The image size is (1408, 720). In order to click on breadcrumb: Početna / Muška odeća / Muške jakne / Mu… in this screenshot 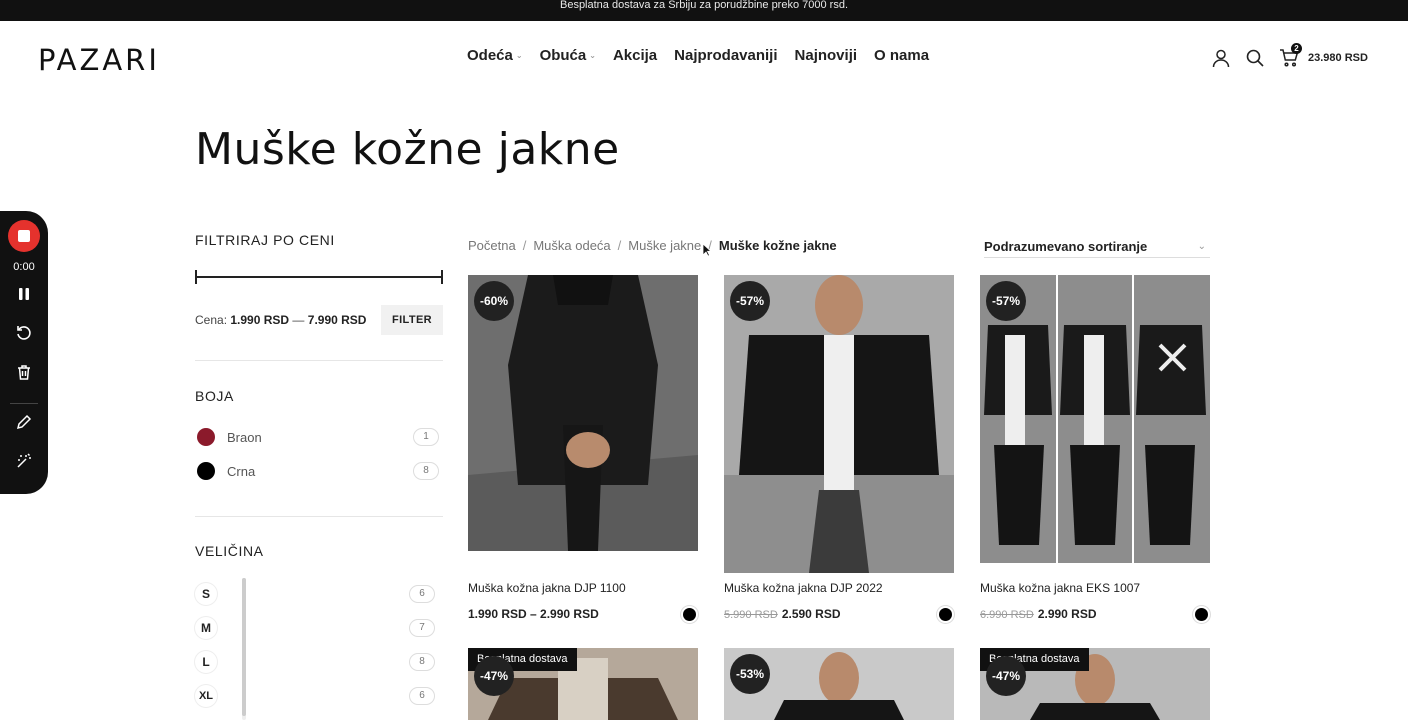, I will do `click(652, 245)`.